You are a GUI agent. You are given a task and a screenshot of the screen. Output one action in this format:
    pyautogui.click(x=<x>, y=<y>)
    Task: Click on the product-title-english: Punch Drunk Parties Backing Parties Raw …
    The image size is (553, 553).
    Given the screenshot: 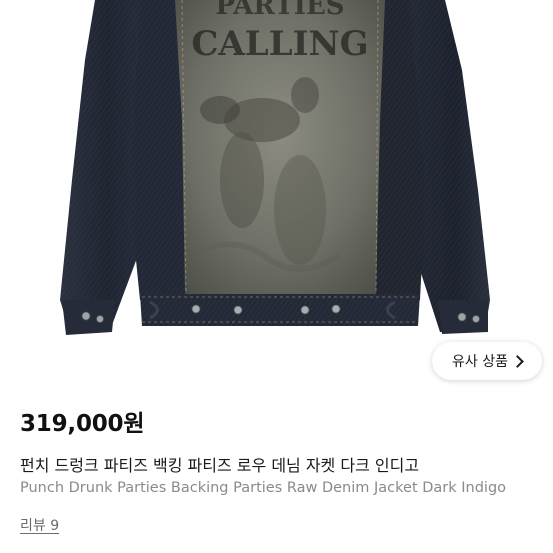 What is the action you would take?
    pyautogui.click(x=263, y=488)
    